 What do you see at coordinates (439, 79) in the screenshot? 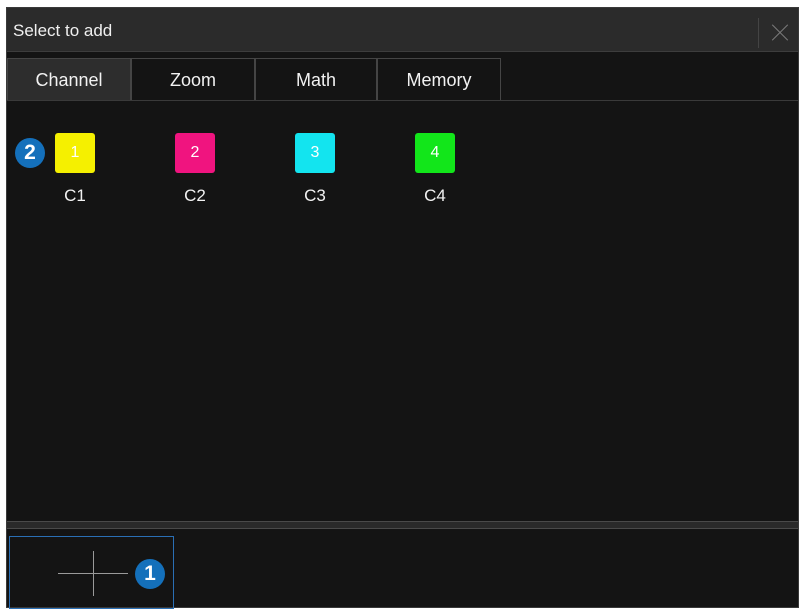
I see `tab-memory: Memory` at bounding box center [439, 79].